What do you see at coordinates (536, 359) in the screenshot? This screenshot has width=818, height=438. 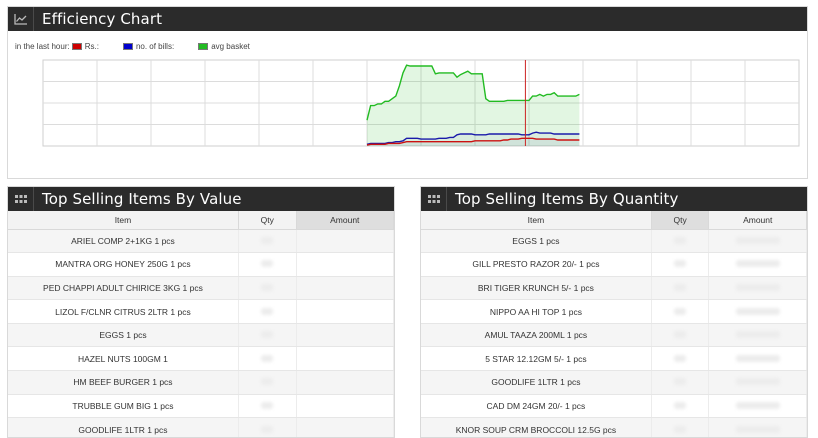 I see `item-cell: 5 STAR 12.12GM 5/- 1 pcs` at bounding box center [536, 359].